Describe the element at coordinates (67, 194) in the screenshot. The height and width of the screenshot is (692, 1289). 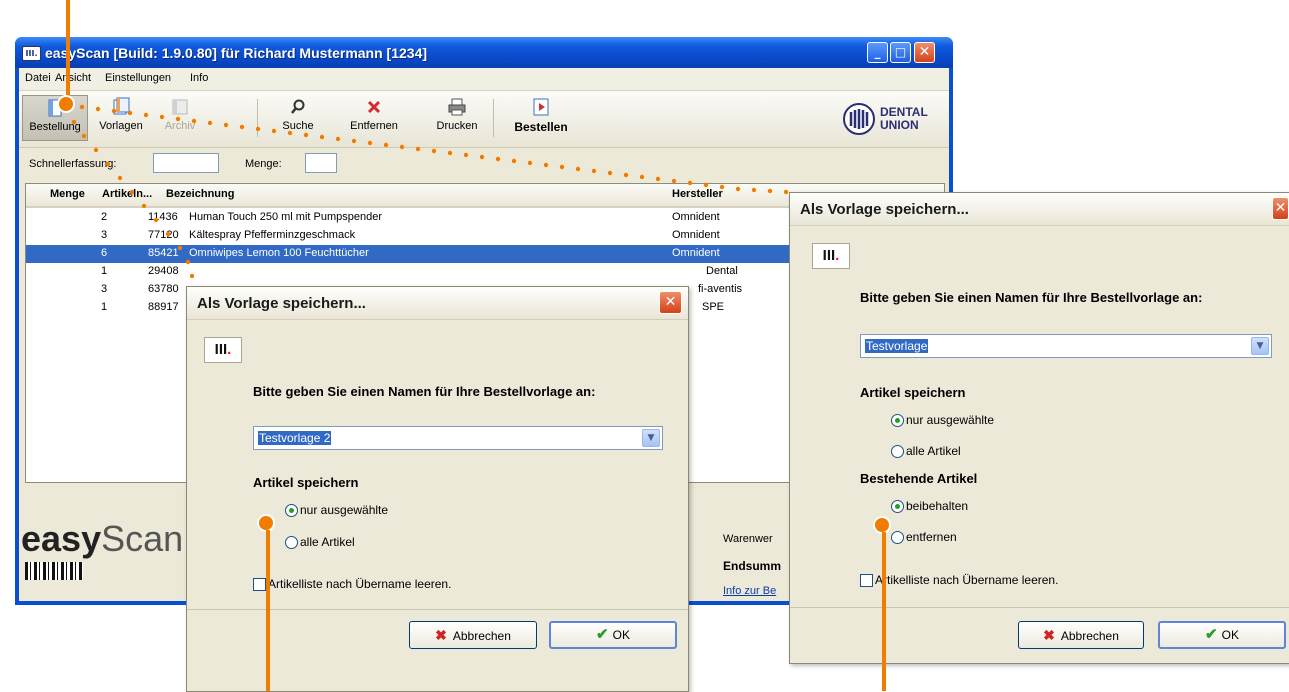
I see `column-header-menge: Menge` at that location.